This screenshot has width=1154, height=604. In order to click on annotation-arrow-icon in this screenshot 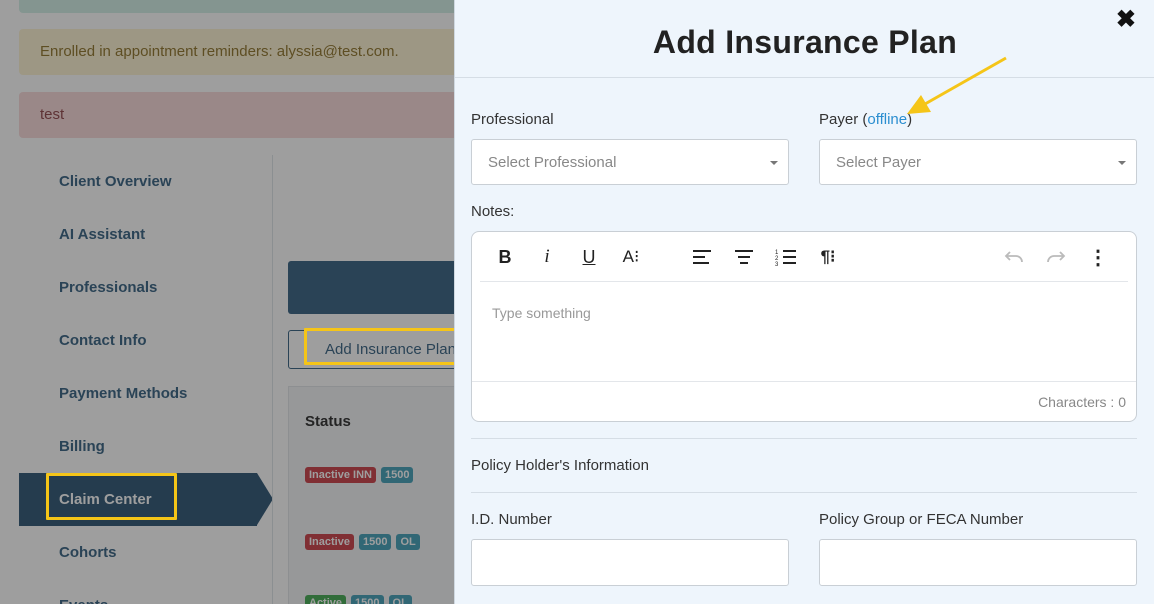, I will do `click(957, 85)`.